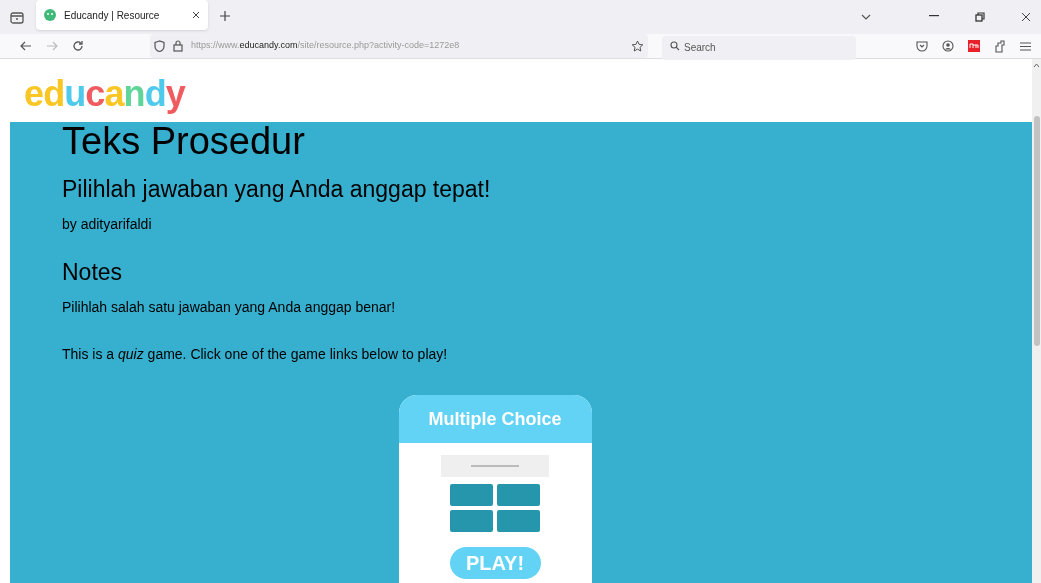 The image size is (1041, 583). What do you see at coordinates (495, 563) in the screenshot?
I see `play-button: PLAY!` at bounding box center [495, 563].